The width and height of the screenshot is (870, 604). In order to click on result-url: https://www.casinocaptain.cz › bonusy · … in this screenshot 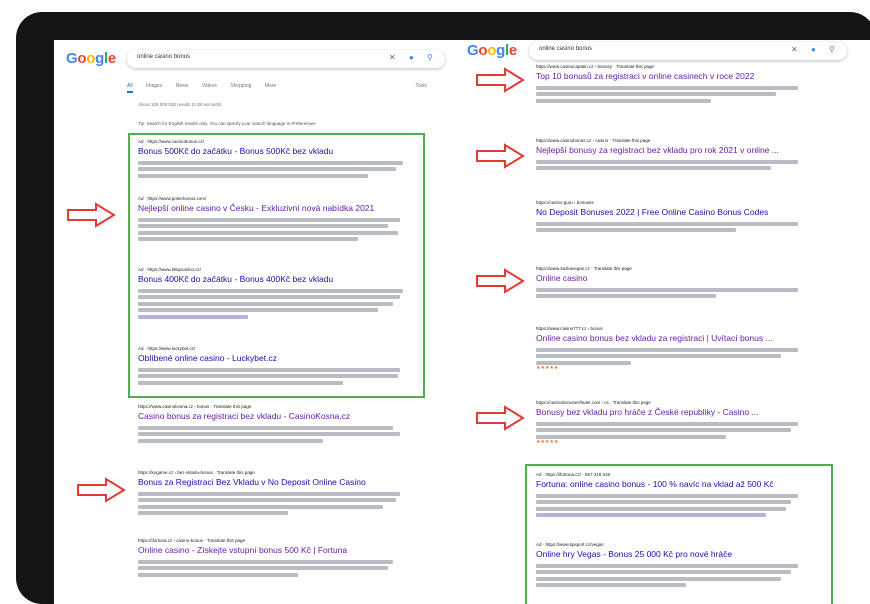, I will do `click(673, 67)`.